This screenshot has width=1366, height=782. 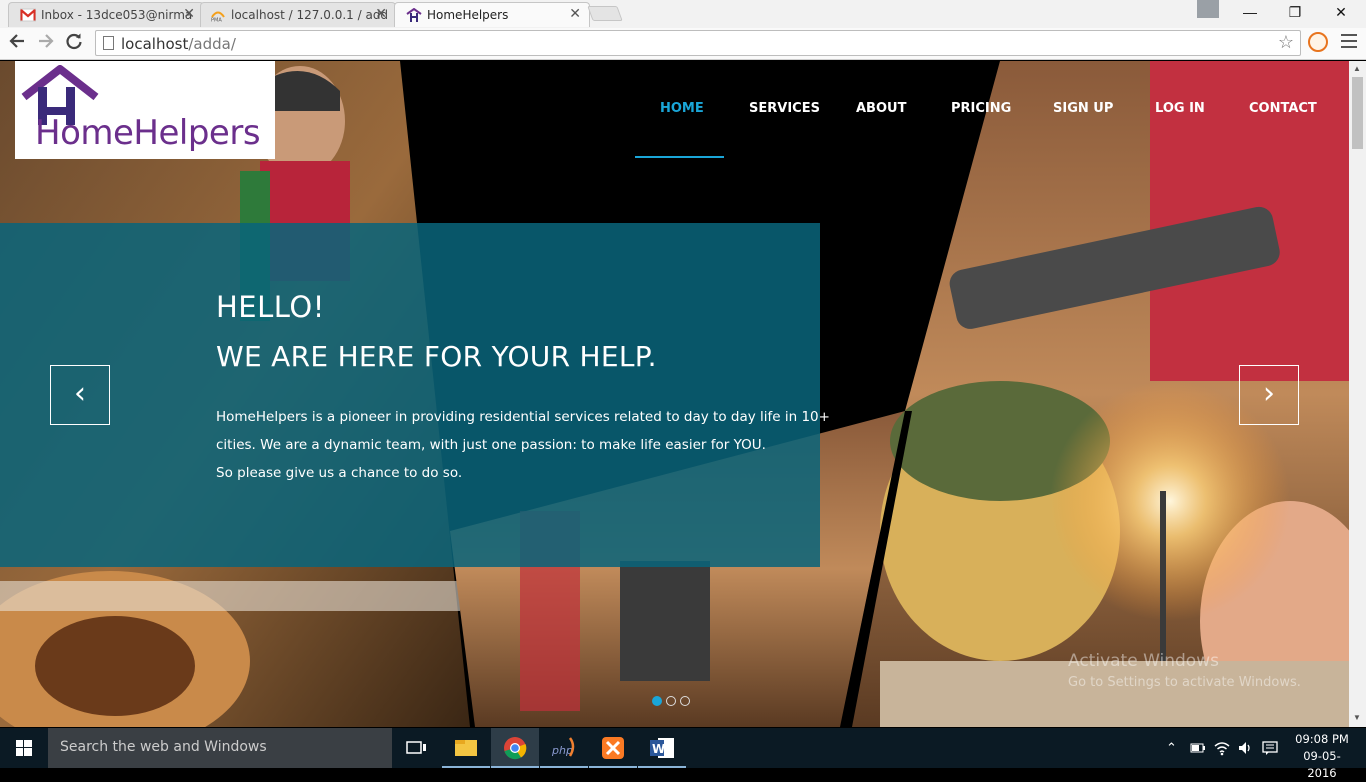 I want to click on nav-about: ABOUT, so click(x=881, y=108).